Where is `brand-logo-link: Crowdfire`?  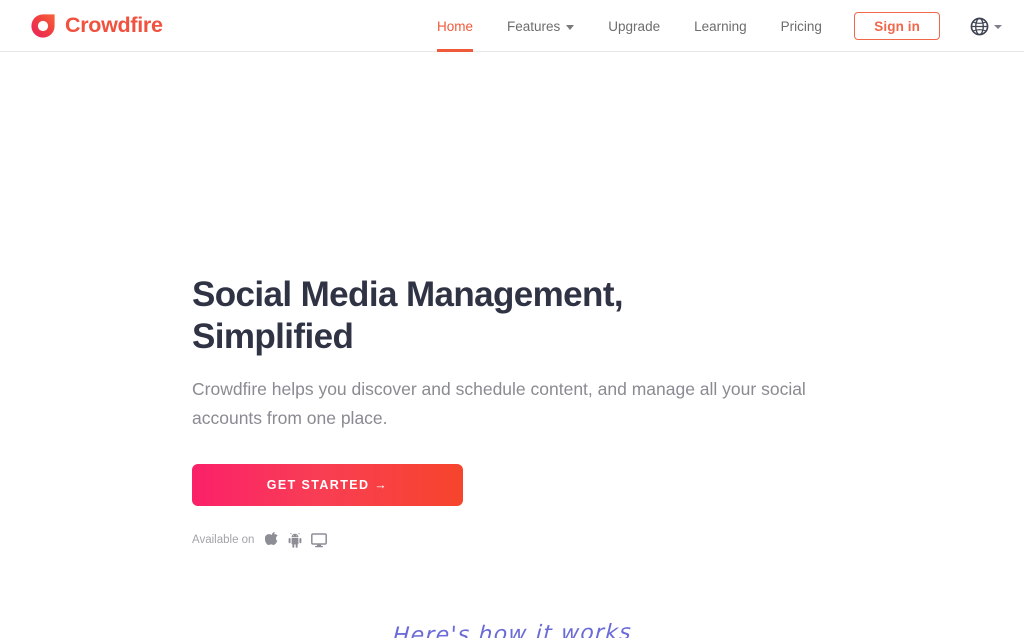
brand-logo-link: Crowdfire is located at coordinates (96, 26).